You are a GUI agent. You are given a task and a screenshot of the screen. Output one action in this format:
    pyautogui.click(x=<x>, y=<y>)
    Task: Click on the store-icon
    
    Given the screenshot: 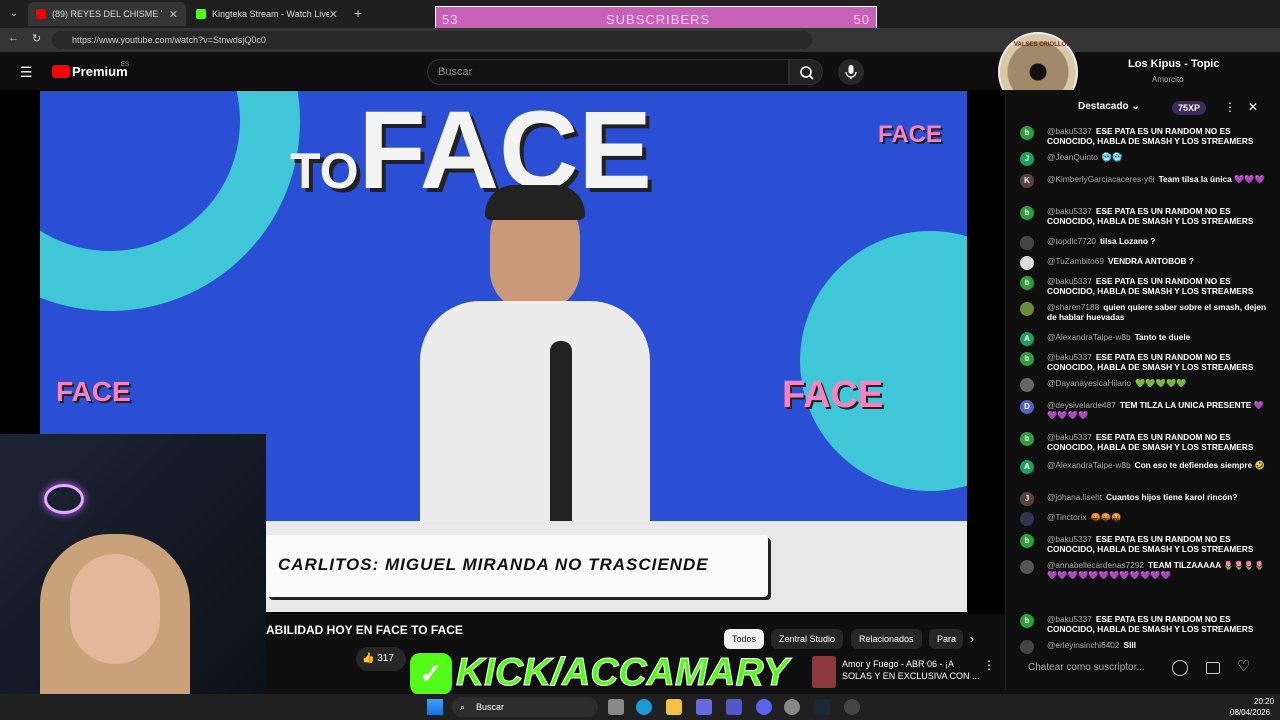 What is the action you would take?
    pyautogui.click(x=704, y=707)
    